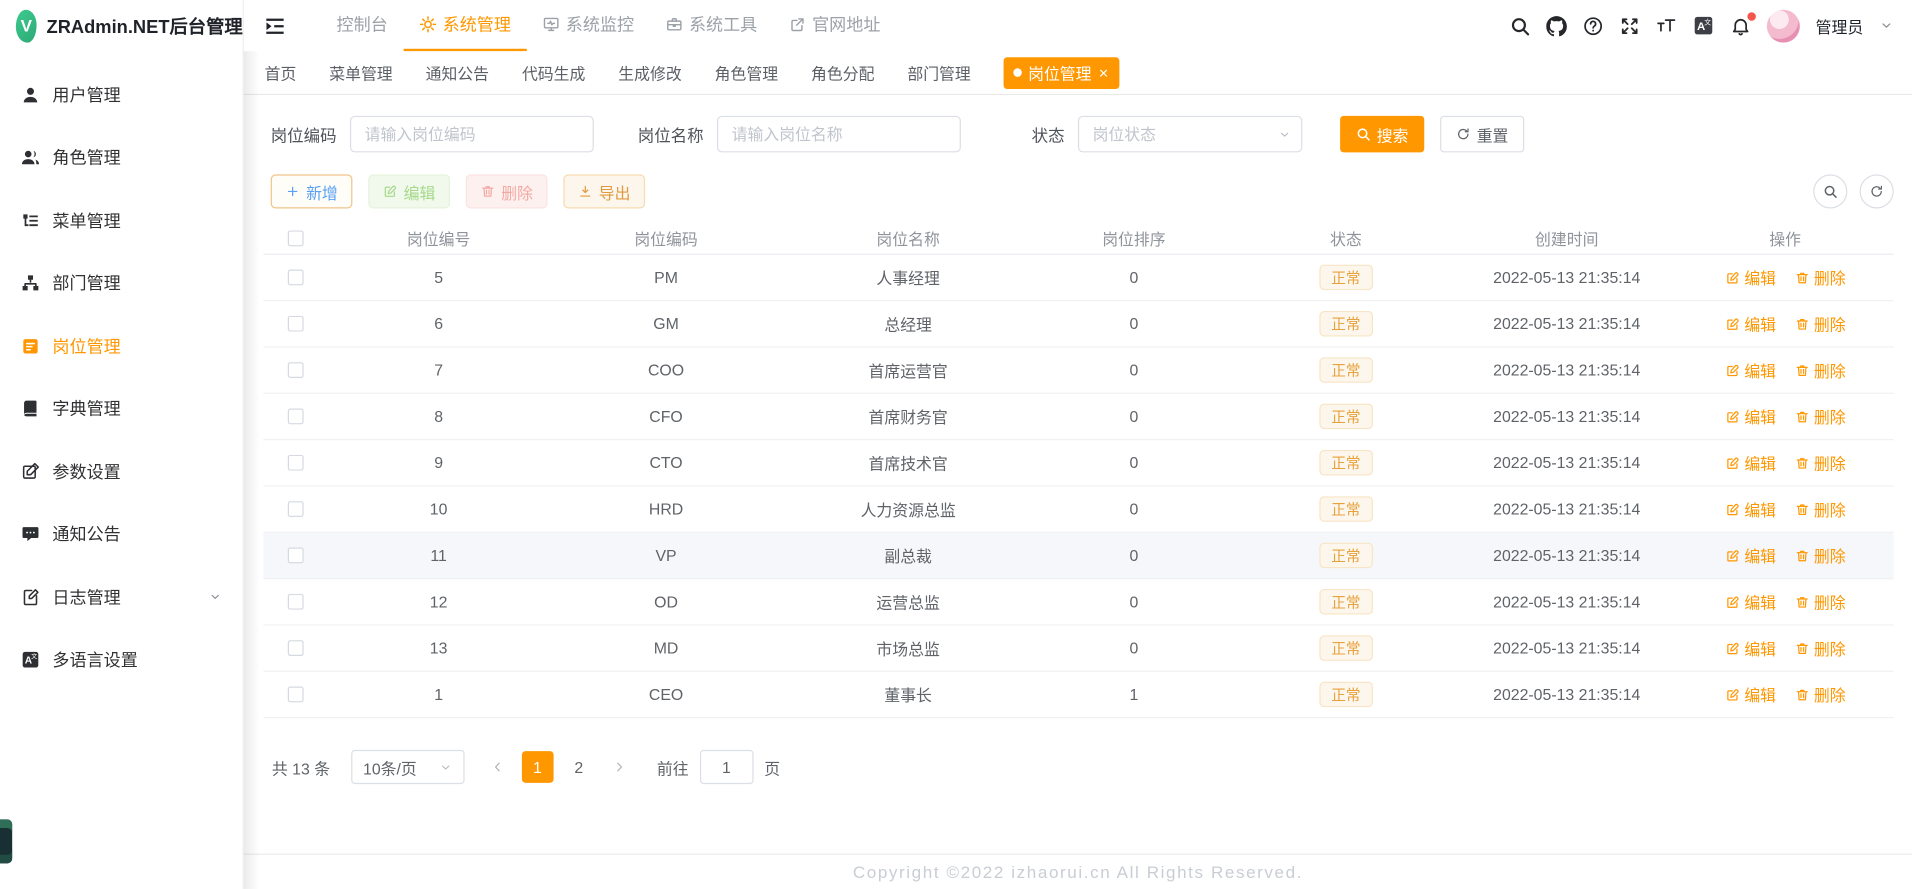 Image resolution: width=1912 pixels, height=889 pixels. Describe the element at coordinates (1078, 602) in the screenshot. I see `table-row: 12 OD 运营总监 0 正常 2022-05-13 21:35:14 编辑 删除` at that location.